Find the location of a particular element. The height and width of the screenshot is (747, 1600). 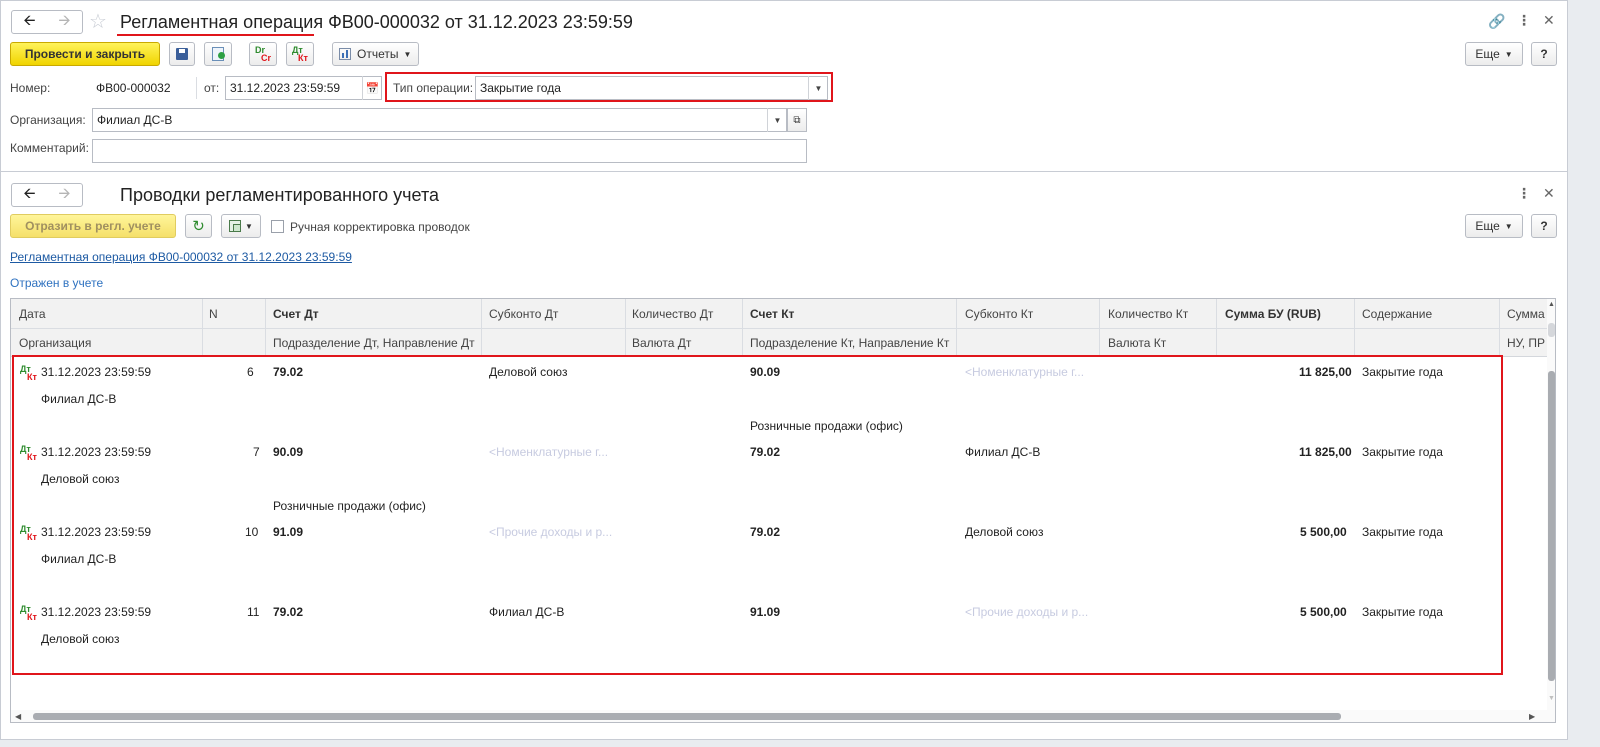

open-icon: ⧉ is located at coordinates (797, 120).